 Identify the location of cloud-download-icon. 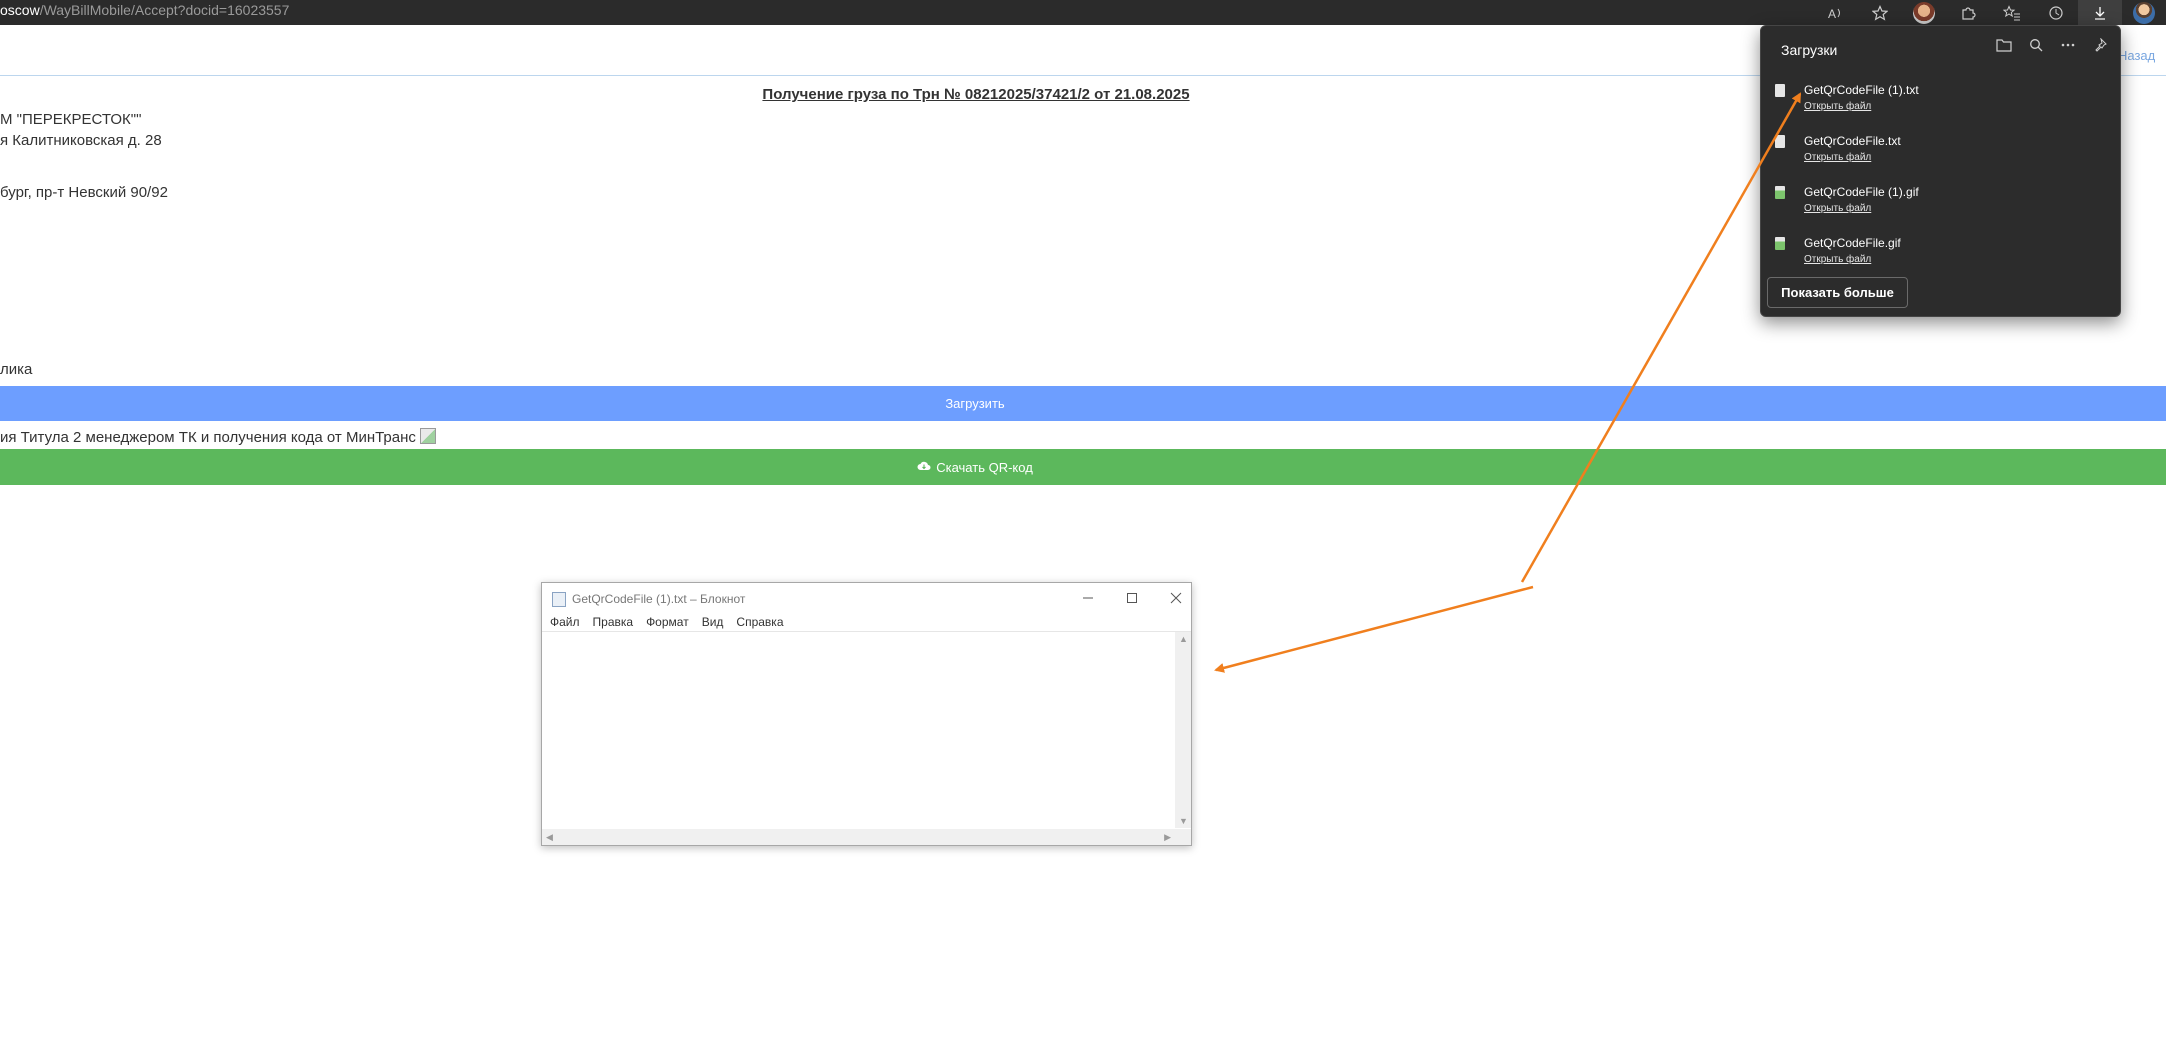
(924, 467).